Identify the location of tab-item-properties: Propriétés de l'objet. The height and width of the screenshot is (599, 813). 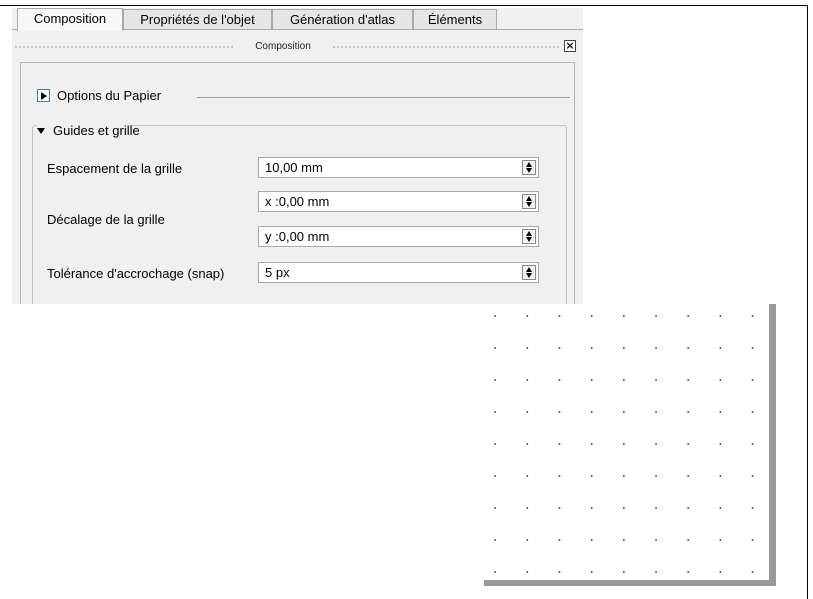
(197, 19).